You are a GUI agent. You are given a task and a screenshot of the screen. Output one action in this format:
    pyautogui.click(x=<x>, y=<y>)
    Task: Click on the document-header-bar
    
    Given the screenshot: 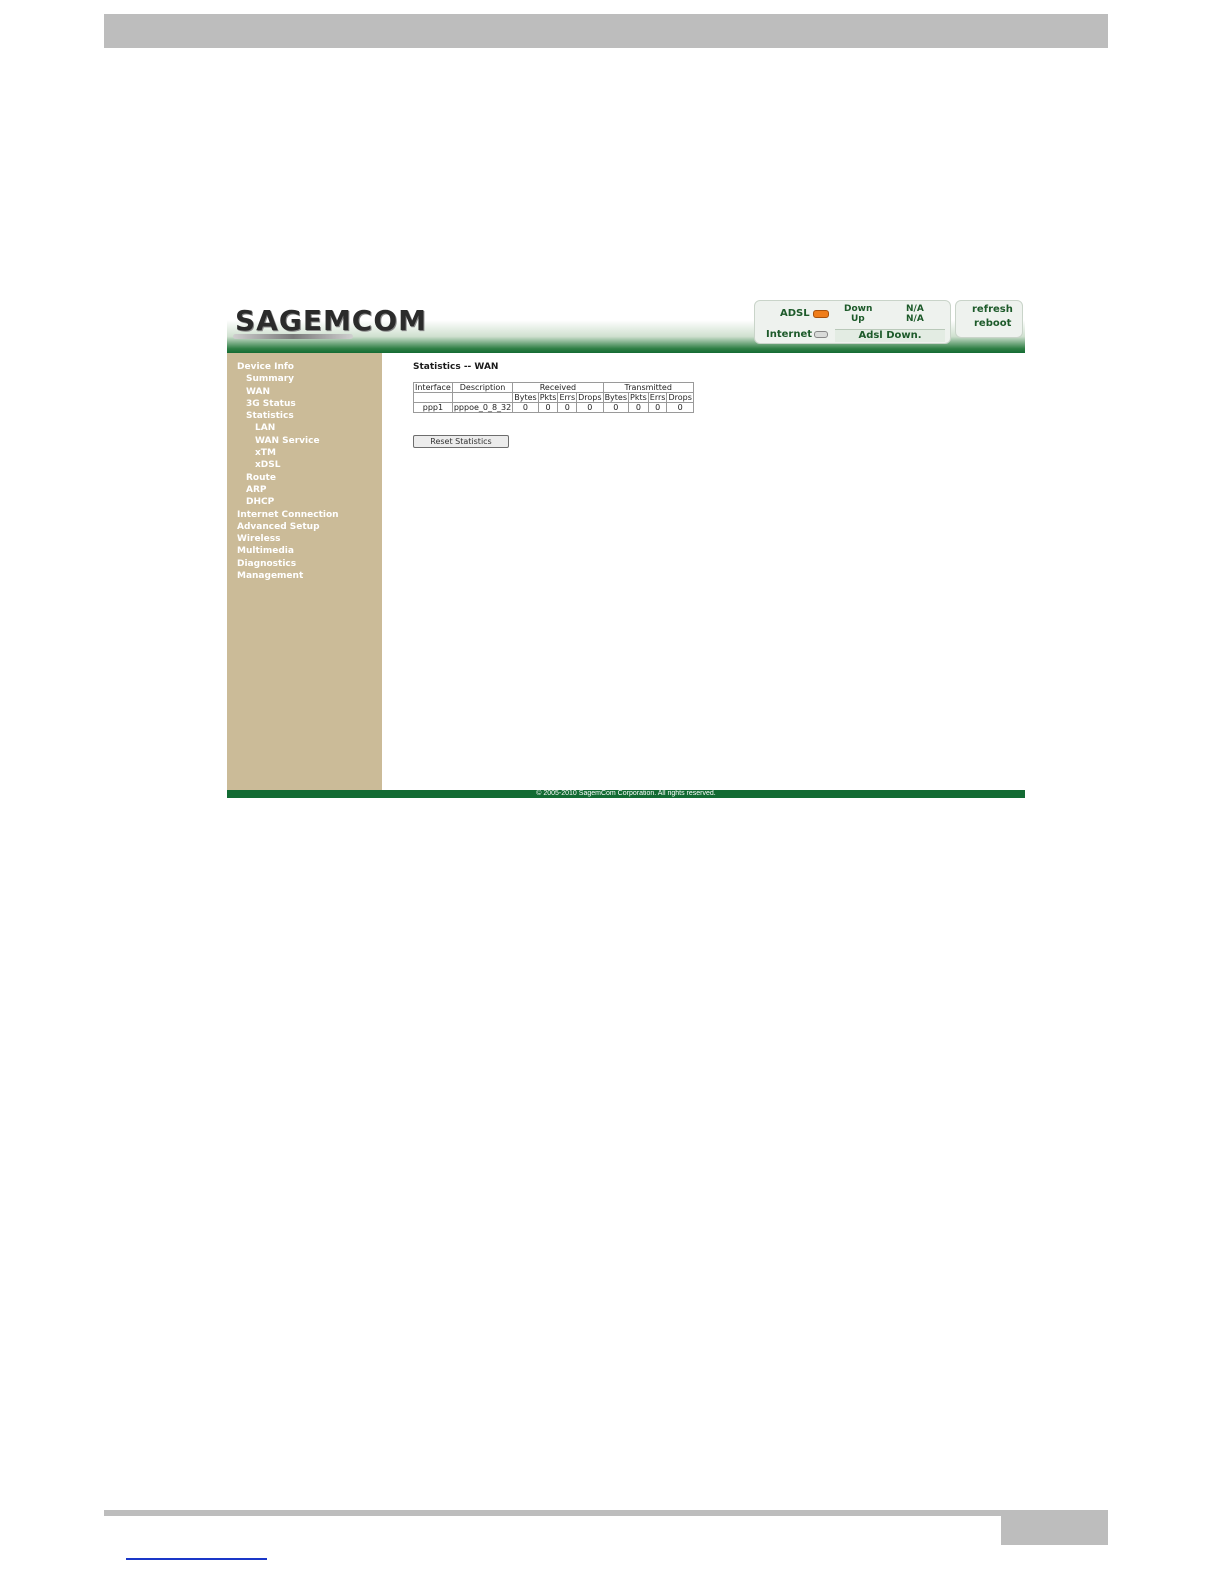 What is the action you would take?
    pyautogui.click(x=606, y=31)
    